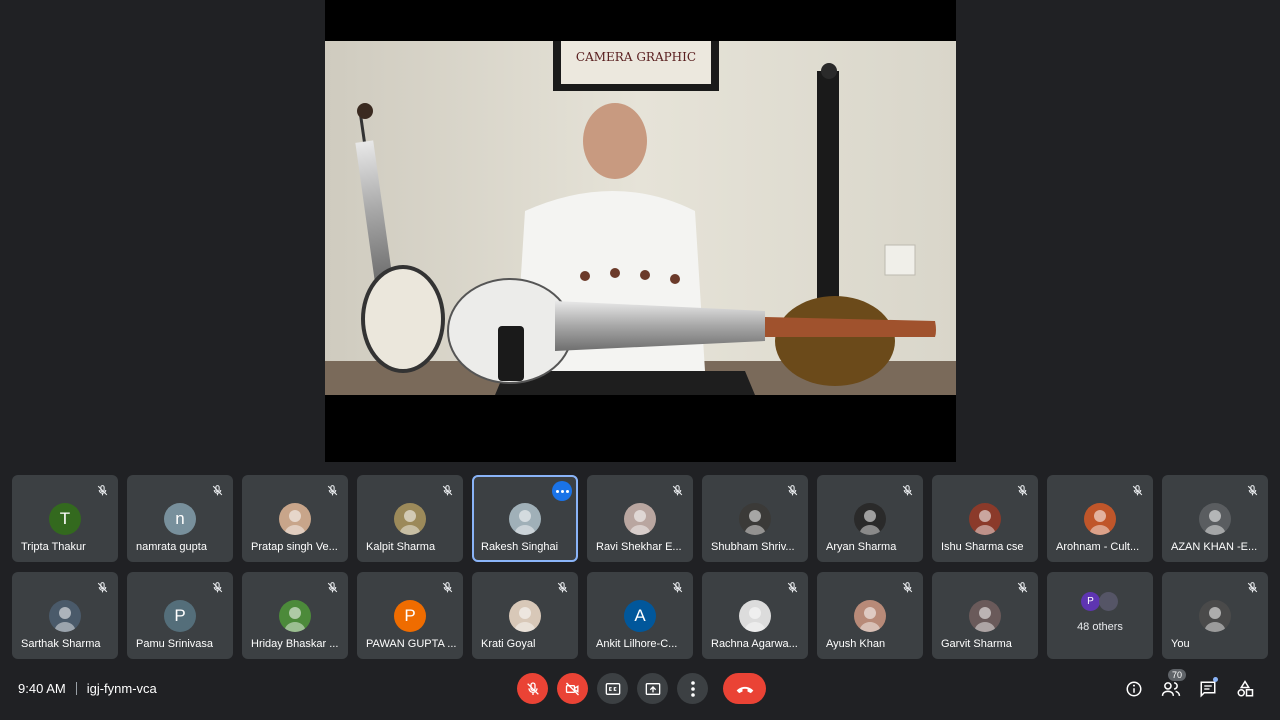  I want to click on avatar: A, so click(640, 616).